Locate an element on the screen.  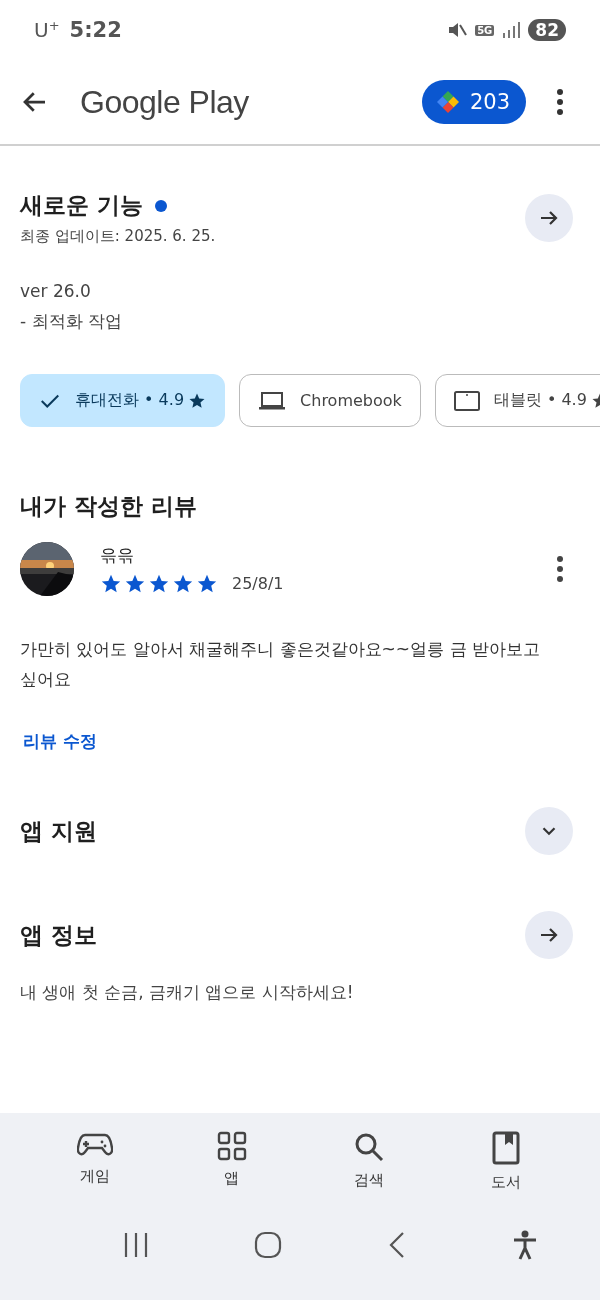
section-title: 앱 지원 is located at coordinates (58, 831).